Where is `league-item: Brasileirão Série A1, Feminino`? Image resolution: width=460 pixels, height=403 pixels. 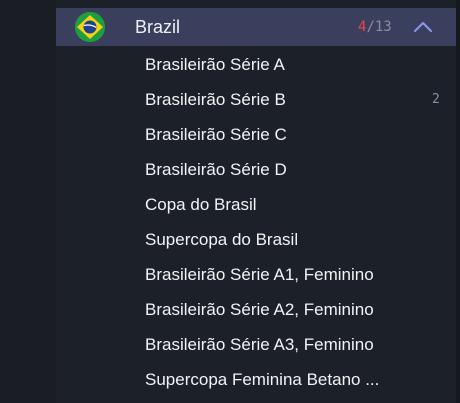
league-item: Brasileirão Série A1, Feminino is located at coordinates (256, 275).